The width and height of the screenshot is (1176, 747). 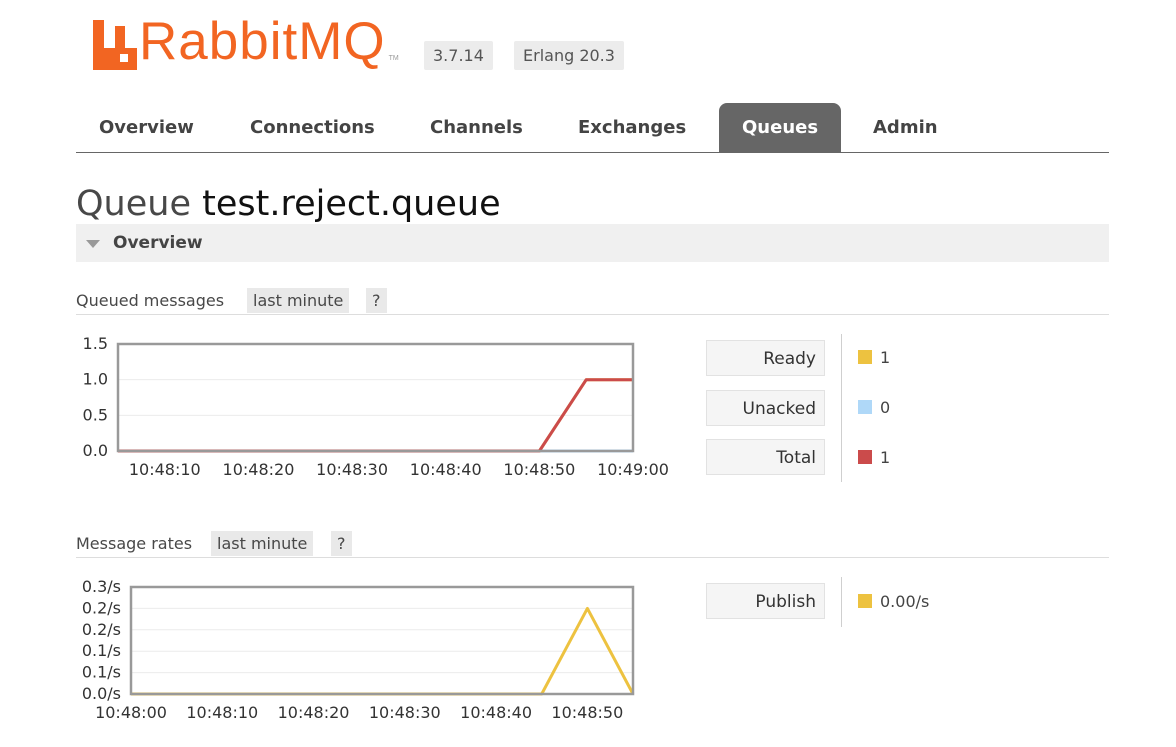 I want to click on queue-name: test.reject.queue, so click(x=351, y=204).